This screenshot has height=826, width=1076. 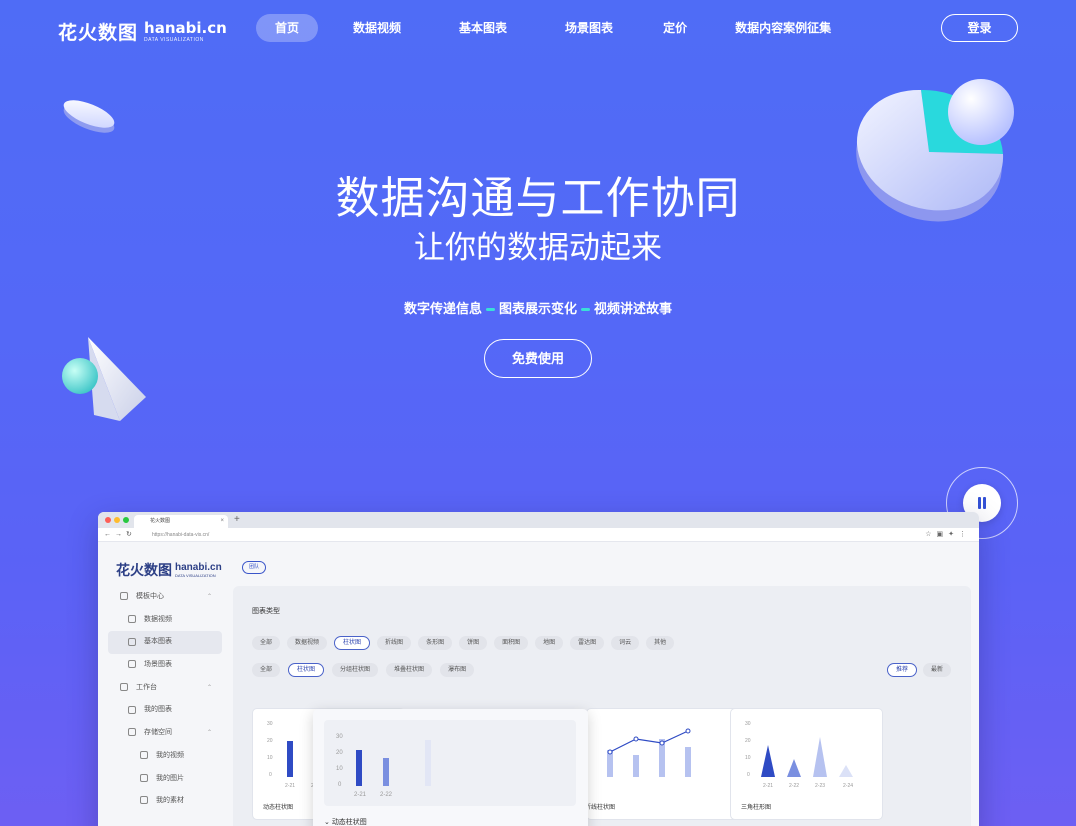 I want to click on sidebar-item-storage: 存储空间 ⌃, so click(x=165, y=733).